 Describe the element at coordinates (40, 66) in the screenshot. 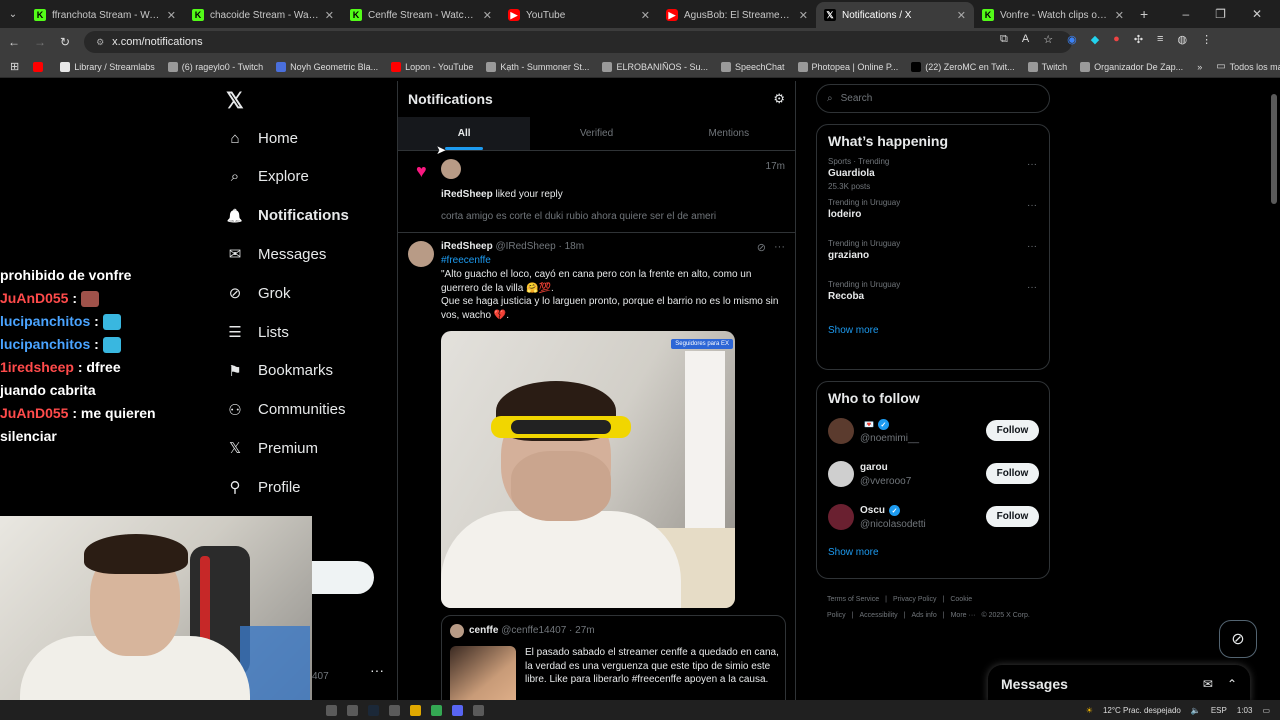

I see `bookmark-item` at that location.